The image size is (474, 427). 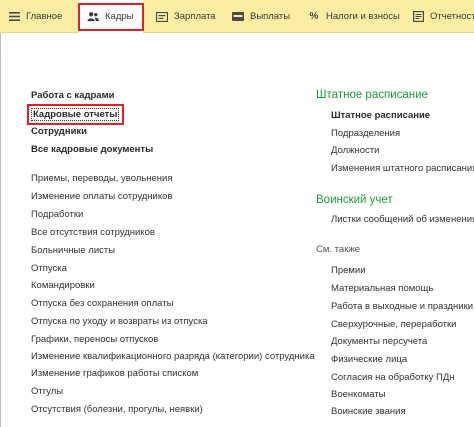 I want to click on link-see-also: Документы персучета, so click(x=379, y=342).